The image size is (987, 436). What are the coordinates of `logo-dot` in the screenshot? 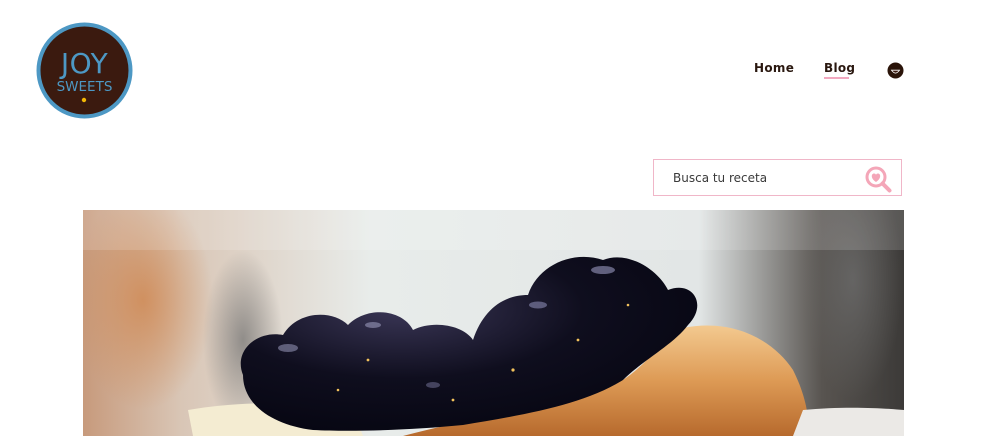 It's located at (84, 100).